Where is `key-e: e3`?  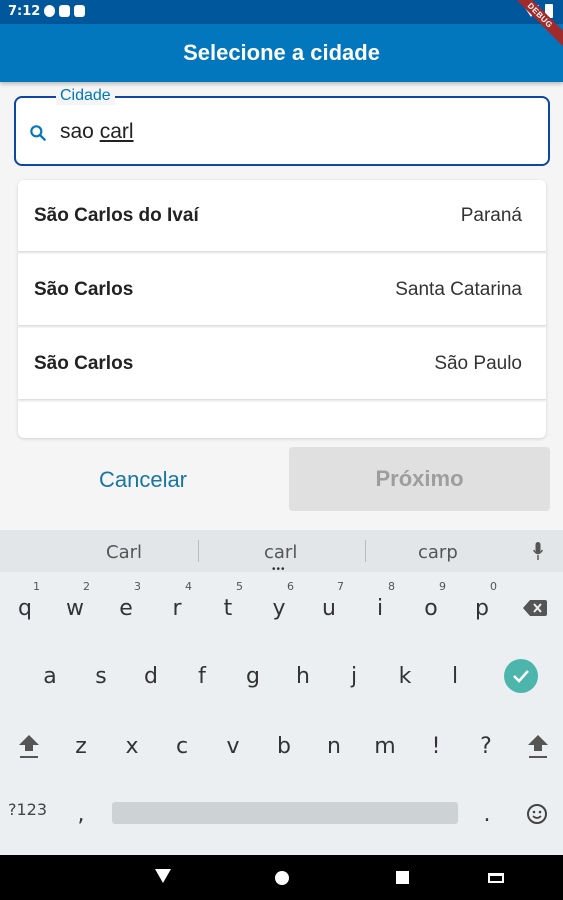
key-e: e3 is located at coordinates (126, 608).